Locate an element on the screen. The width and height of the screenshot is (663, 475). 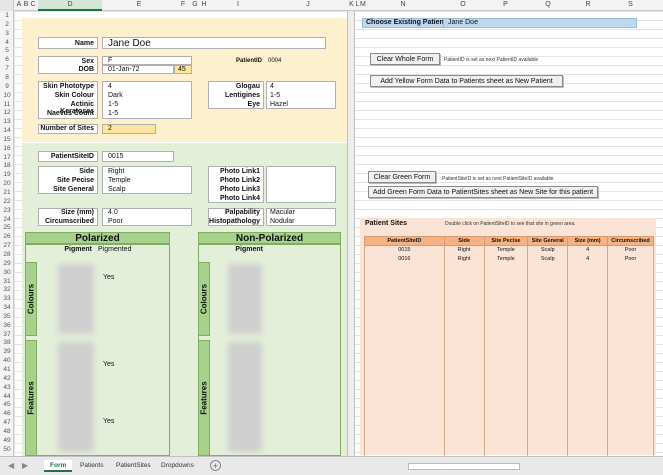
row-number: 50 is located at coordinates (7, 449).